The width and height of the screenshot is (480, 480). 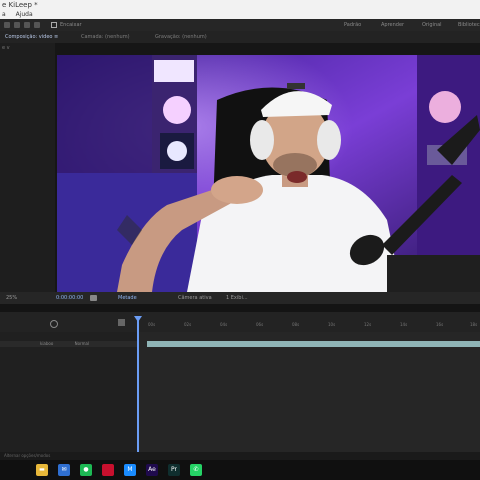 I want to click on taskbar-photoshop-like-icon: Pr, so click(x=174, y=470).